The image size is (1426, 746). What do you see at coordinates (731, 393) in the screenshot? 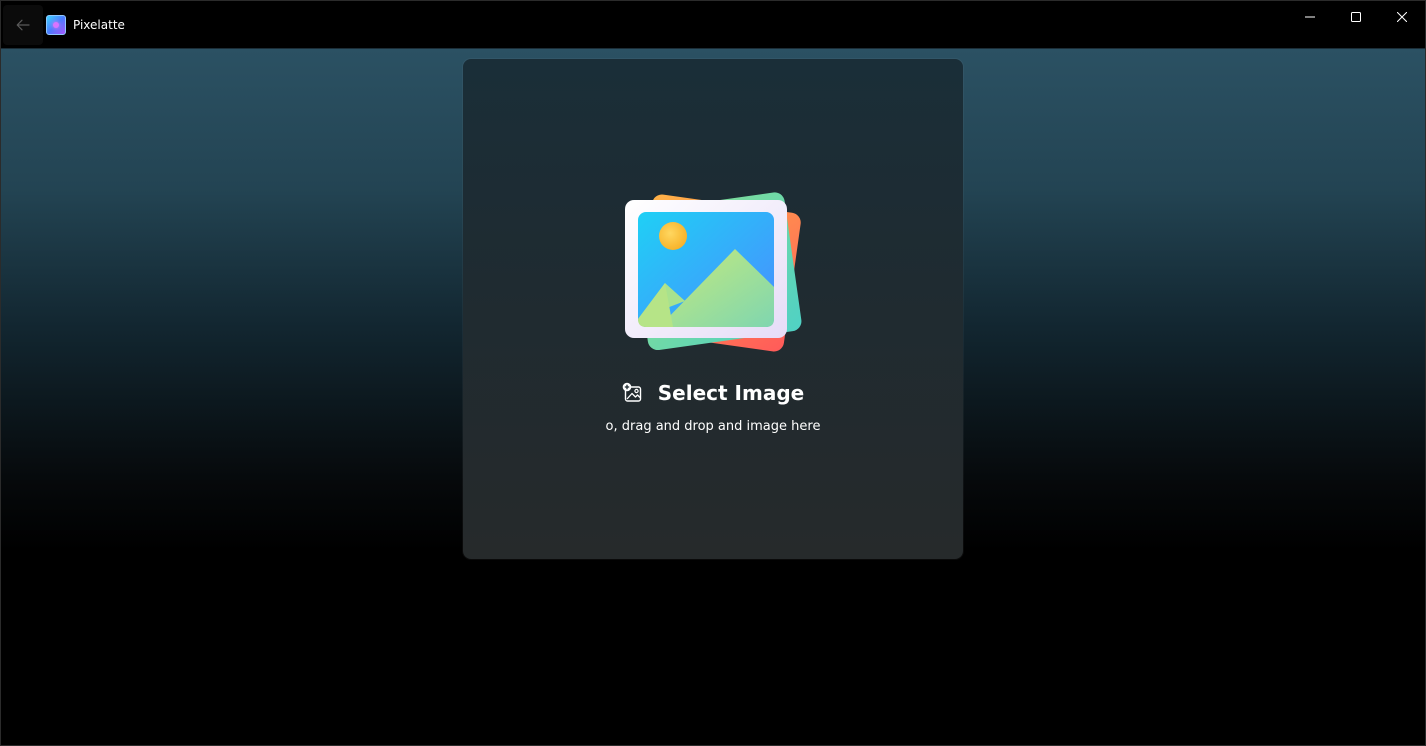
I see `select-image-label: Select Image` at bounding box center [731, 393].